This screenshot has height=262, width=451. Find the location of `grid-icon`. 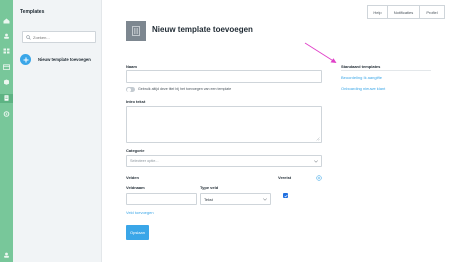

grid-icon is located at coordinates (6, 51).